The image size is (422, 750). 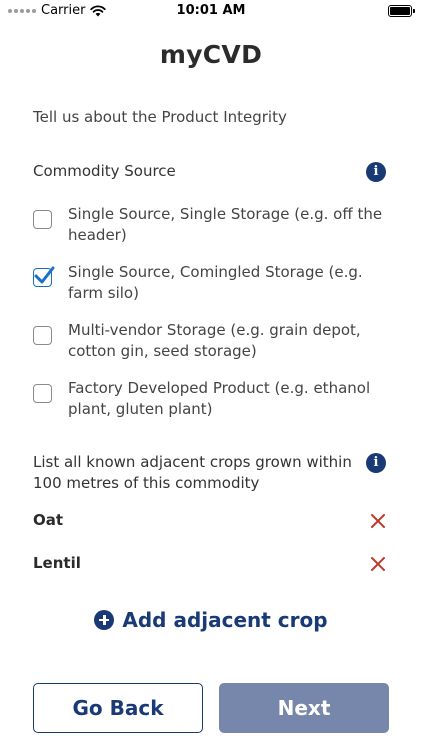 I want to click on crop-name: Lentil, so click(x=57, y=563).